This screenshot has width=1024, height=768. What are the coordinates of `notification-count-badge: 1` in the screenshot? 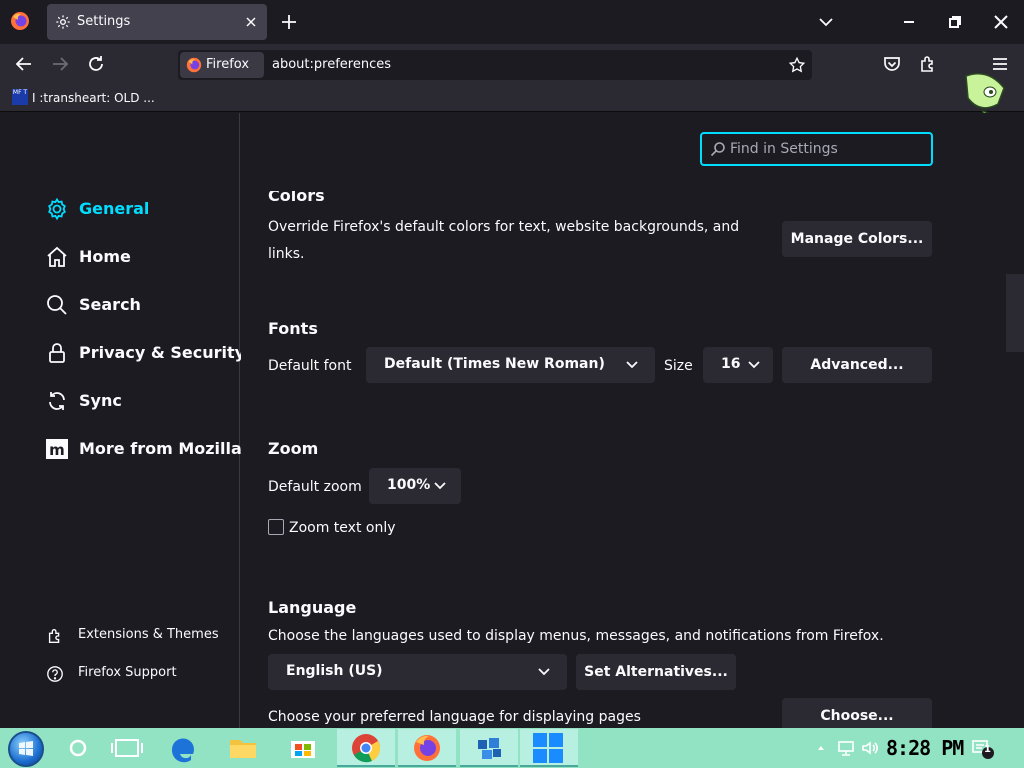 It's located at (987, 749).